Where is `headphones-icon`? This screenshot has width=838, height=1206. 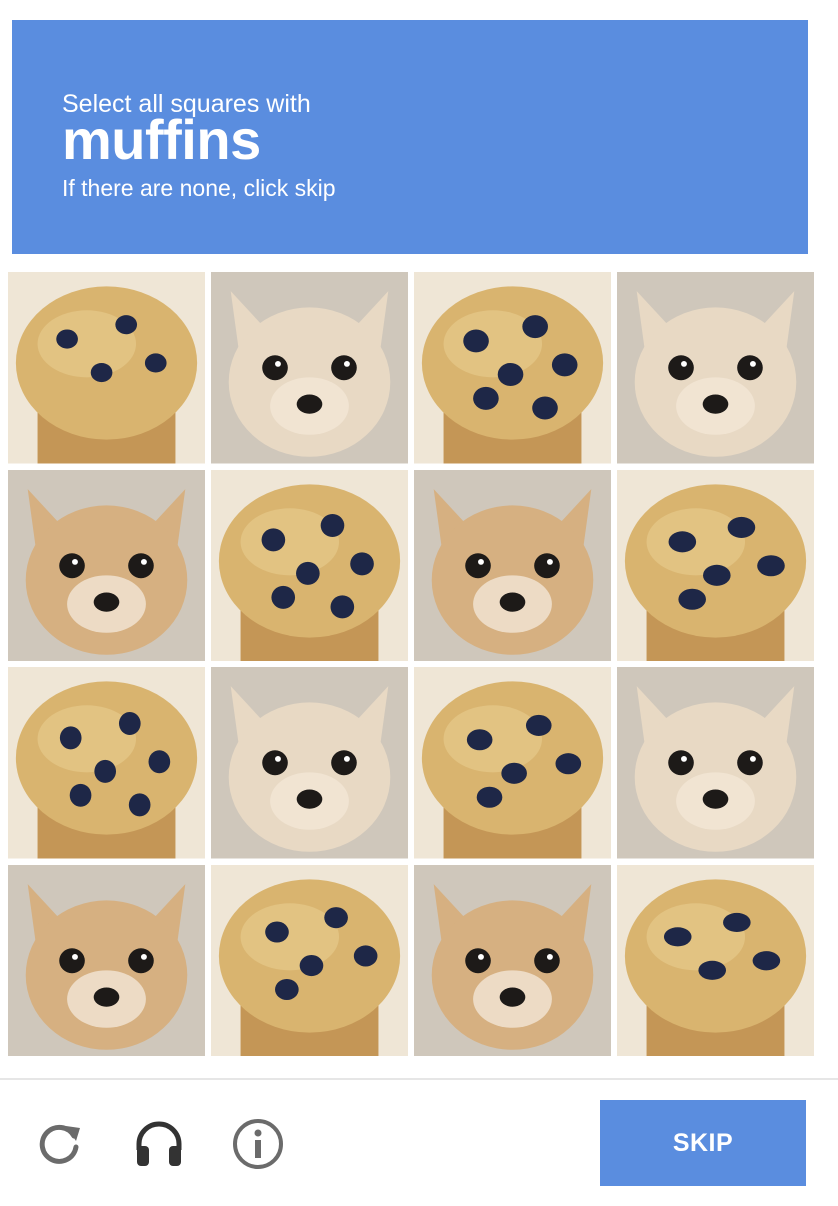 headphones-icon is located at coordinates (159, 1143).